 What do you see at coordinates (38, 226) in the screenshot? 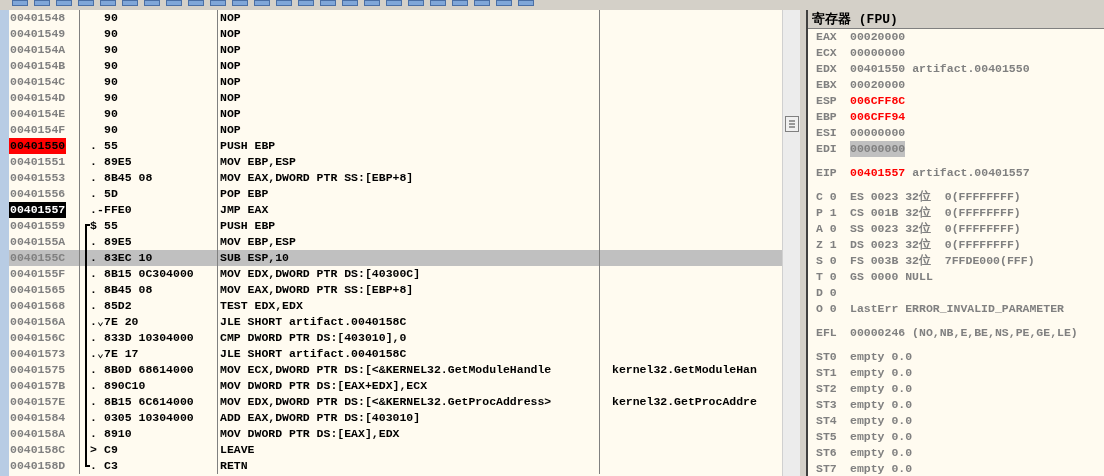
I see `address-cell: 00401559` at bounding box center [38, 226].